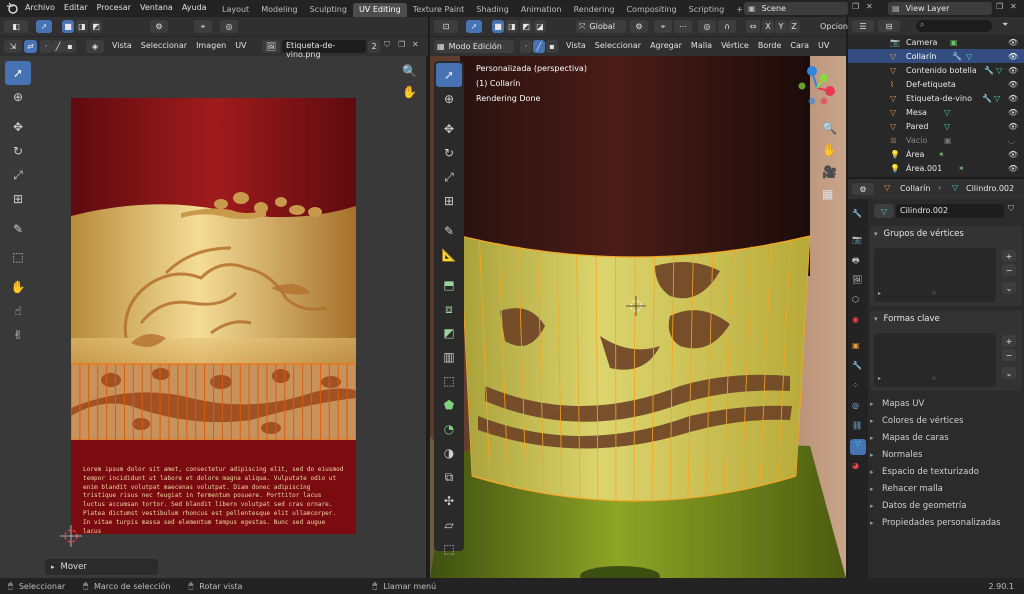 This screenshot has width=1024, height=594. What do you see at coordinates (374, 46) in the screenshot?
I see `image-users-count: 2` at bounding box center [374, 46].